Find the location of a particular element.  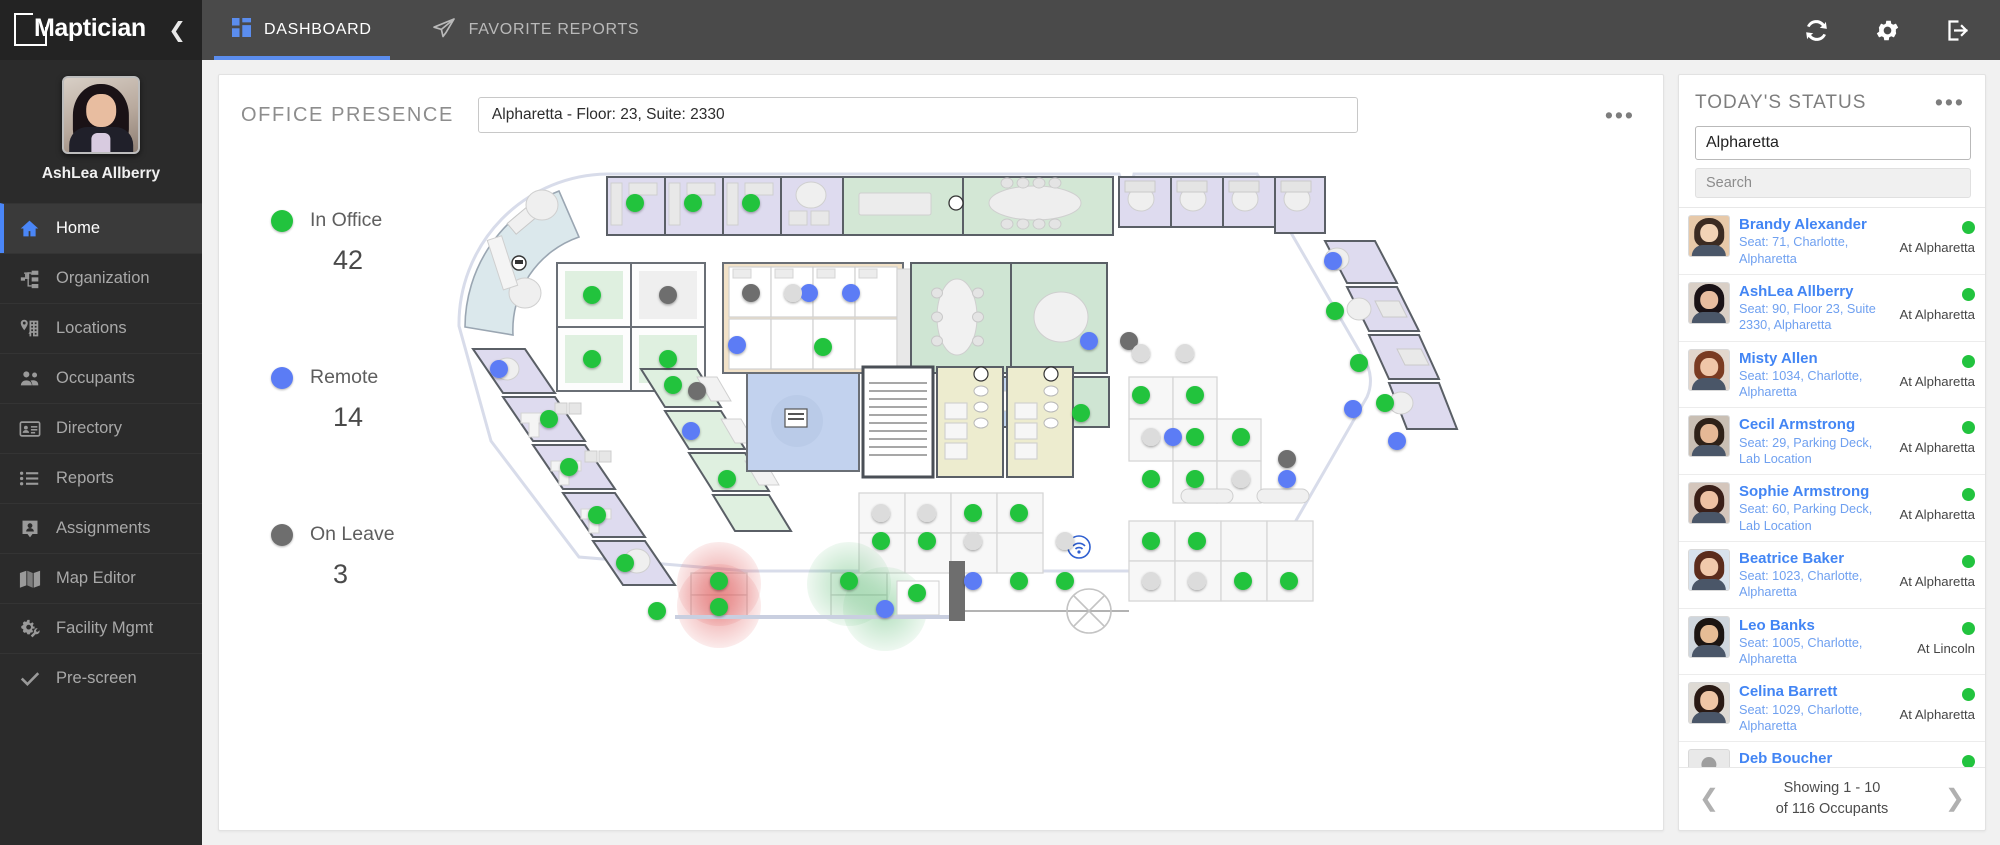

page-title: OFFICE PRESENCE is located at coordinates (347, 114).